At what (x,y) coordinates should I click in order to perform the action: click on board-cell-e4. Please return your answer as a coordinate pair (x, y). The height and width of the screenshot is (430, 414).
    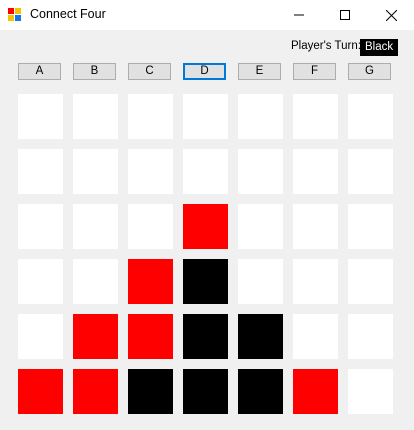
    Looking at the image, I should click on (260, 226).